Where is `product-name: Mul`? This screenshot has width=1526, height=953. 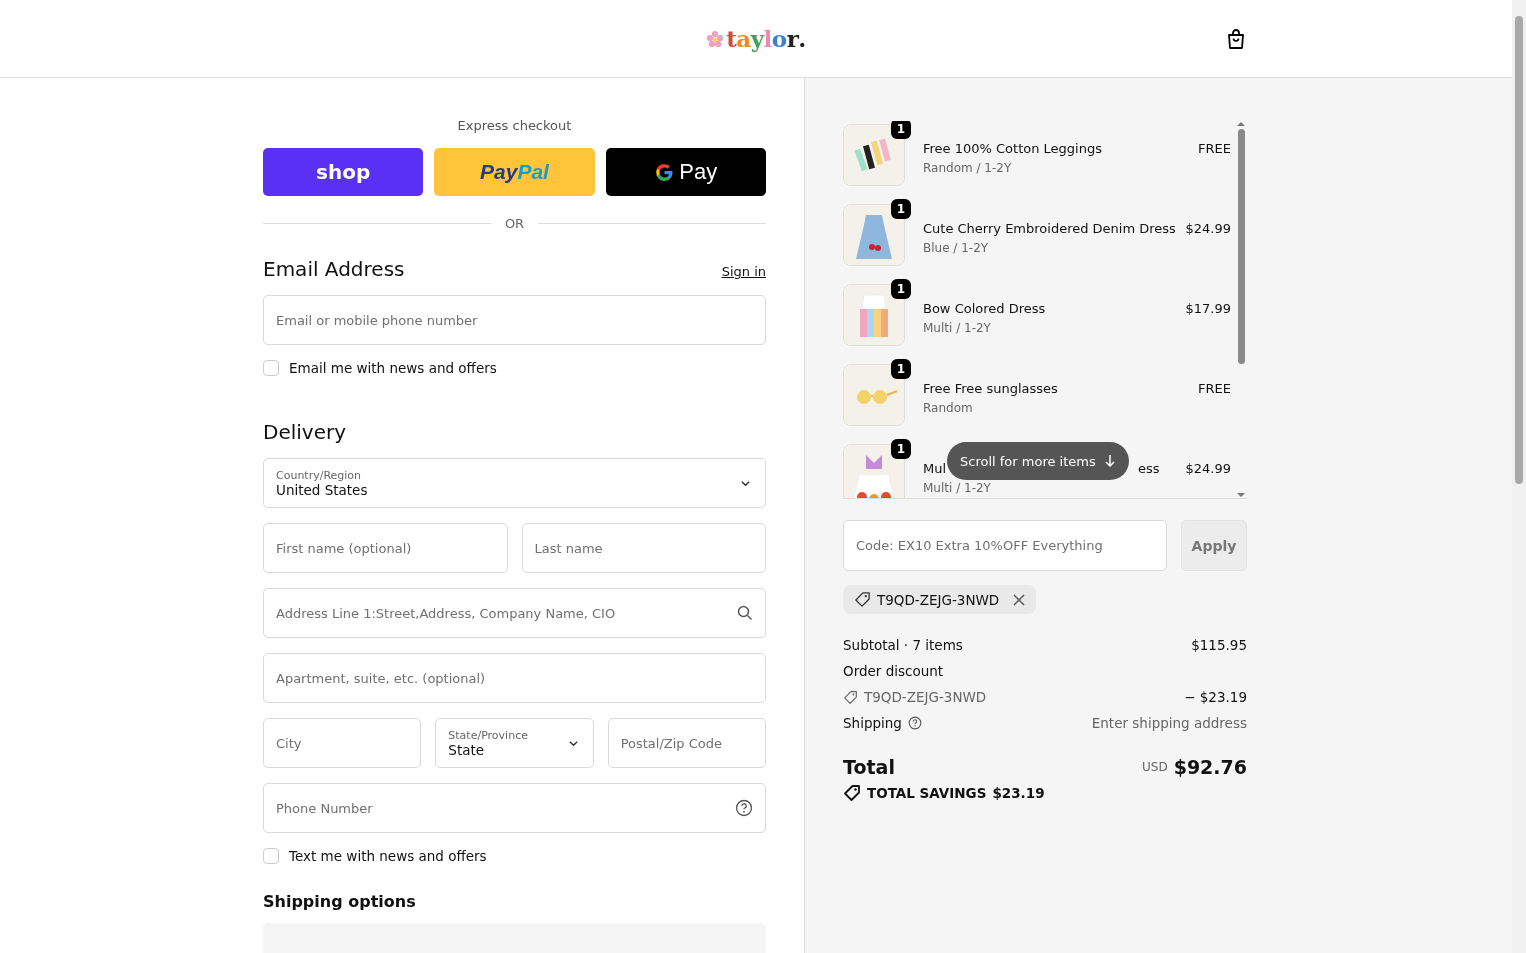 product-name: Mul is located at coordinates (935, 468).